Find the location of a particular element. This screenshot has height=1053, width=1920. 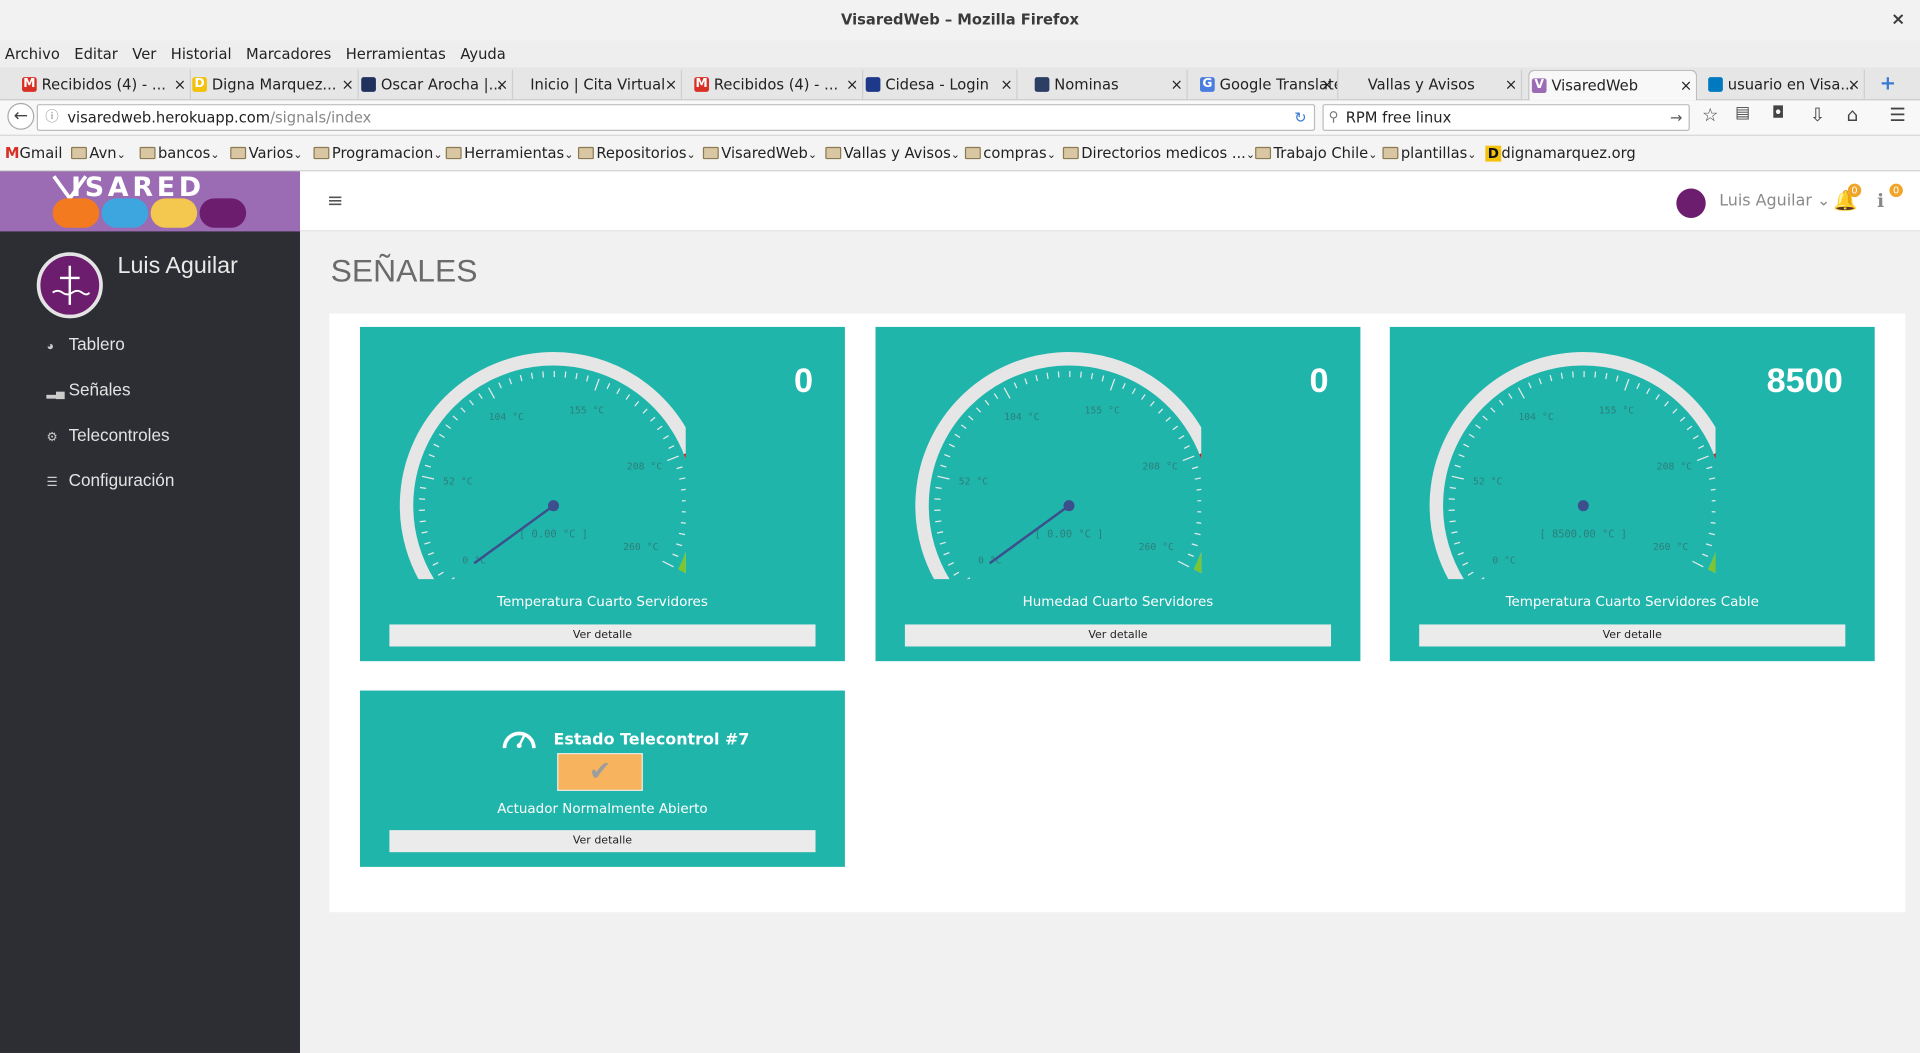

search-input: ⚲ RPM free linux → is located at coordinates (1506, 118).